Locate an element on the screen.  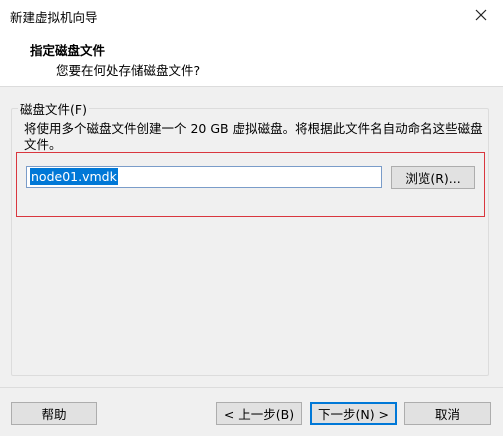
next-button: 下一步(N) > is located at coordinates (353, 413).